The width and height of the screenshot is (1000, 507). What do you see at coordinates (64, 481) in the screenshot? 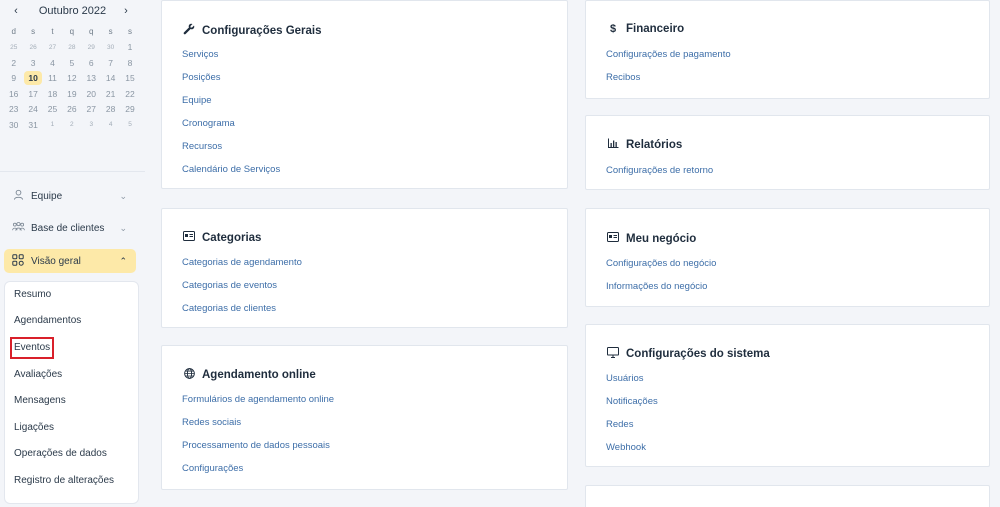
I see `subitem-registro-de-alteracoes: Registro de alterações` at bounding box center [64, 481].